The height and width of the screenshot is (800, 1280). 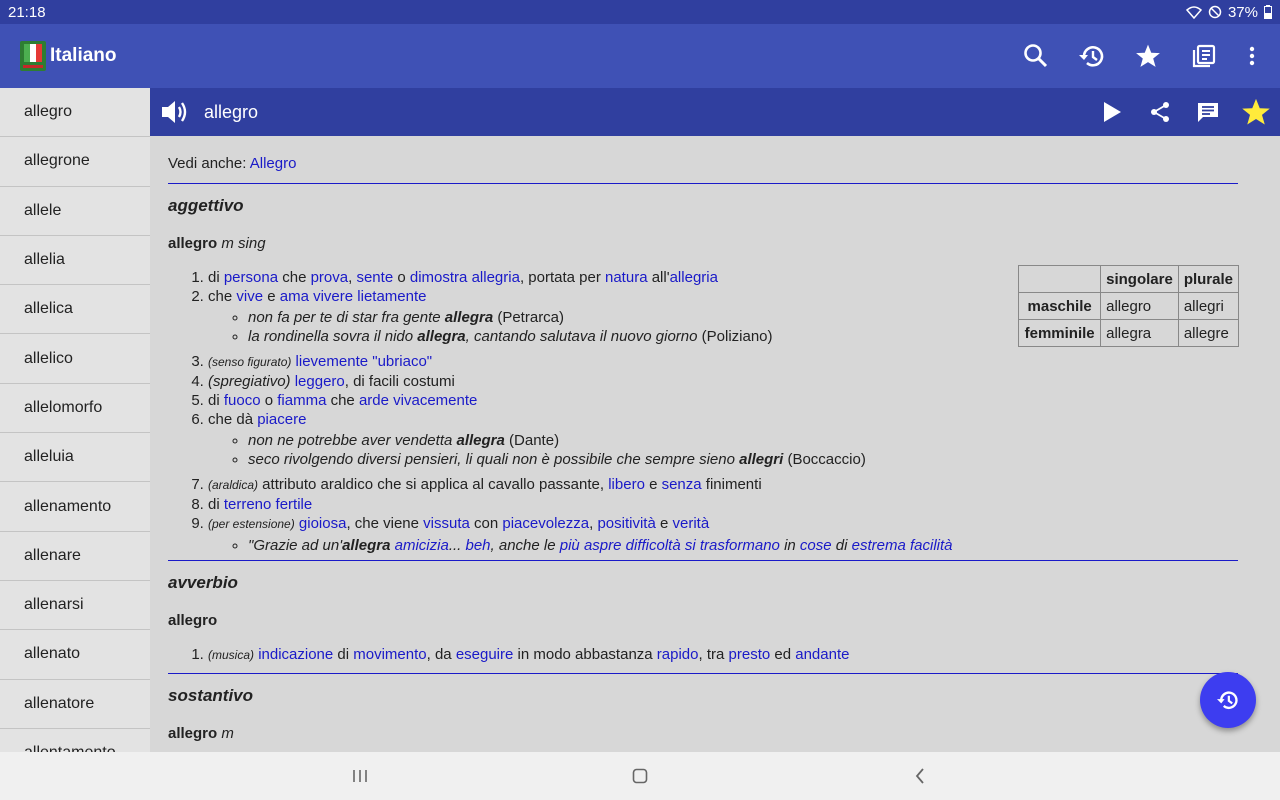 What do you see at coordinates (1208, 279) in the screenshot?
I see `table-header-cell: plurale` at bounding box center [1208, 279].